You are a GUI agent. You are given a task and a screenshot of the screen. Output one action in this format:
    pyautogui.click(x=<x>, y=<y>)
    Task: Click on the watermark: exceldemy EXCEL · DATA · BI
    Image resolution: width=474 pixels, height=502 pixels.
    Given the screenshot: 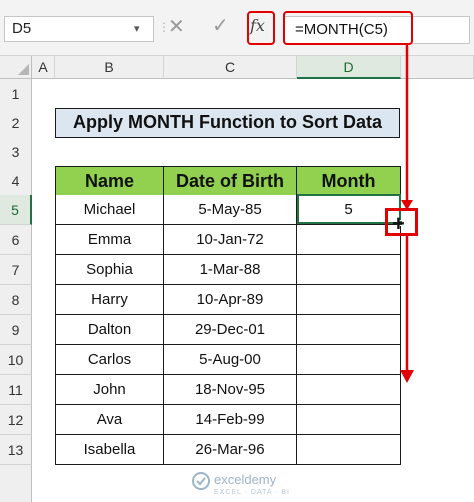 What is the action you would take?
    pyautogui.click(x=250, y=483)
    